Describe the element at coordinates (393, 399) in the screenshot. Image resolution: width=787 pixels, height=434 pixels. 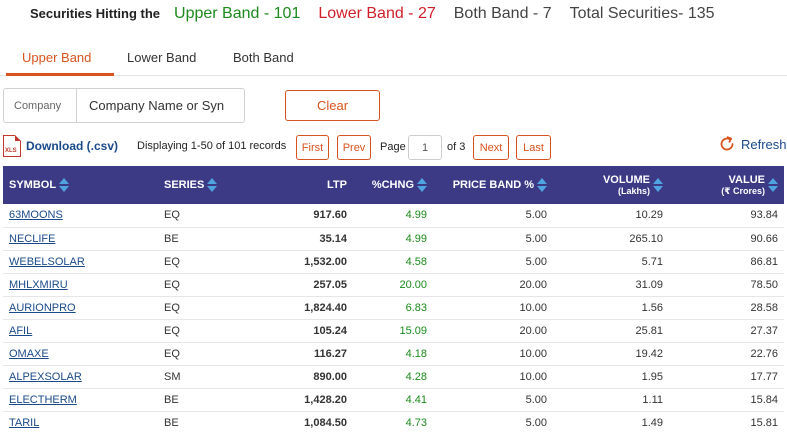
I see `table-row: ELECTHERM BE 1,428.20 4.41 5.00 1.11 15.84` at that location.